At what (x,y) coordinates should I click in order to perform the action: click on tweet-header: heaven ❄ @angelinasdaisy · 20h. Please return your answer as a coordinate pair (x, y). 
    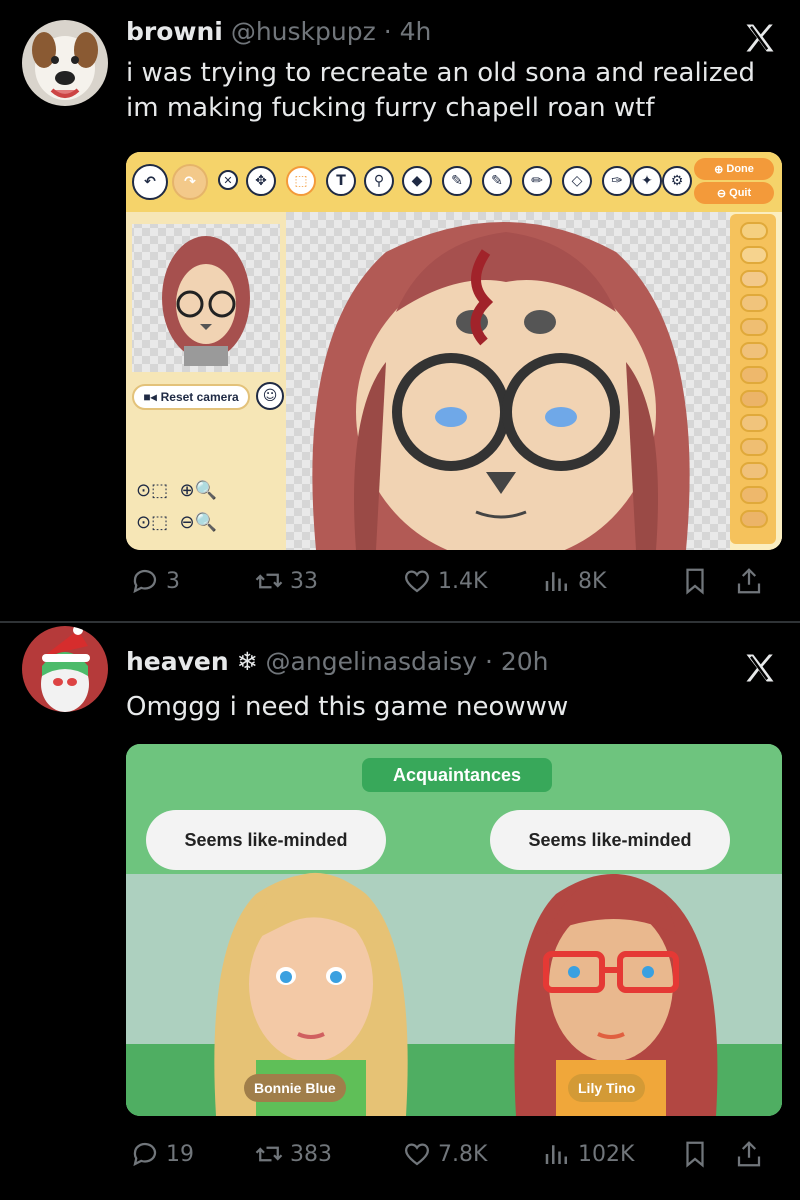
    Looking at the image, I should click on (337, 662).